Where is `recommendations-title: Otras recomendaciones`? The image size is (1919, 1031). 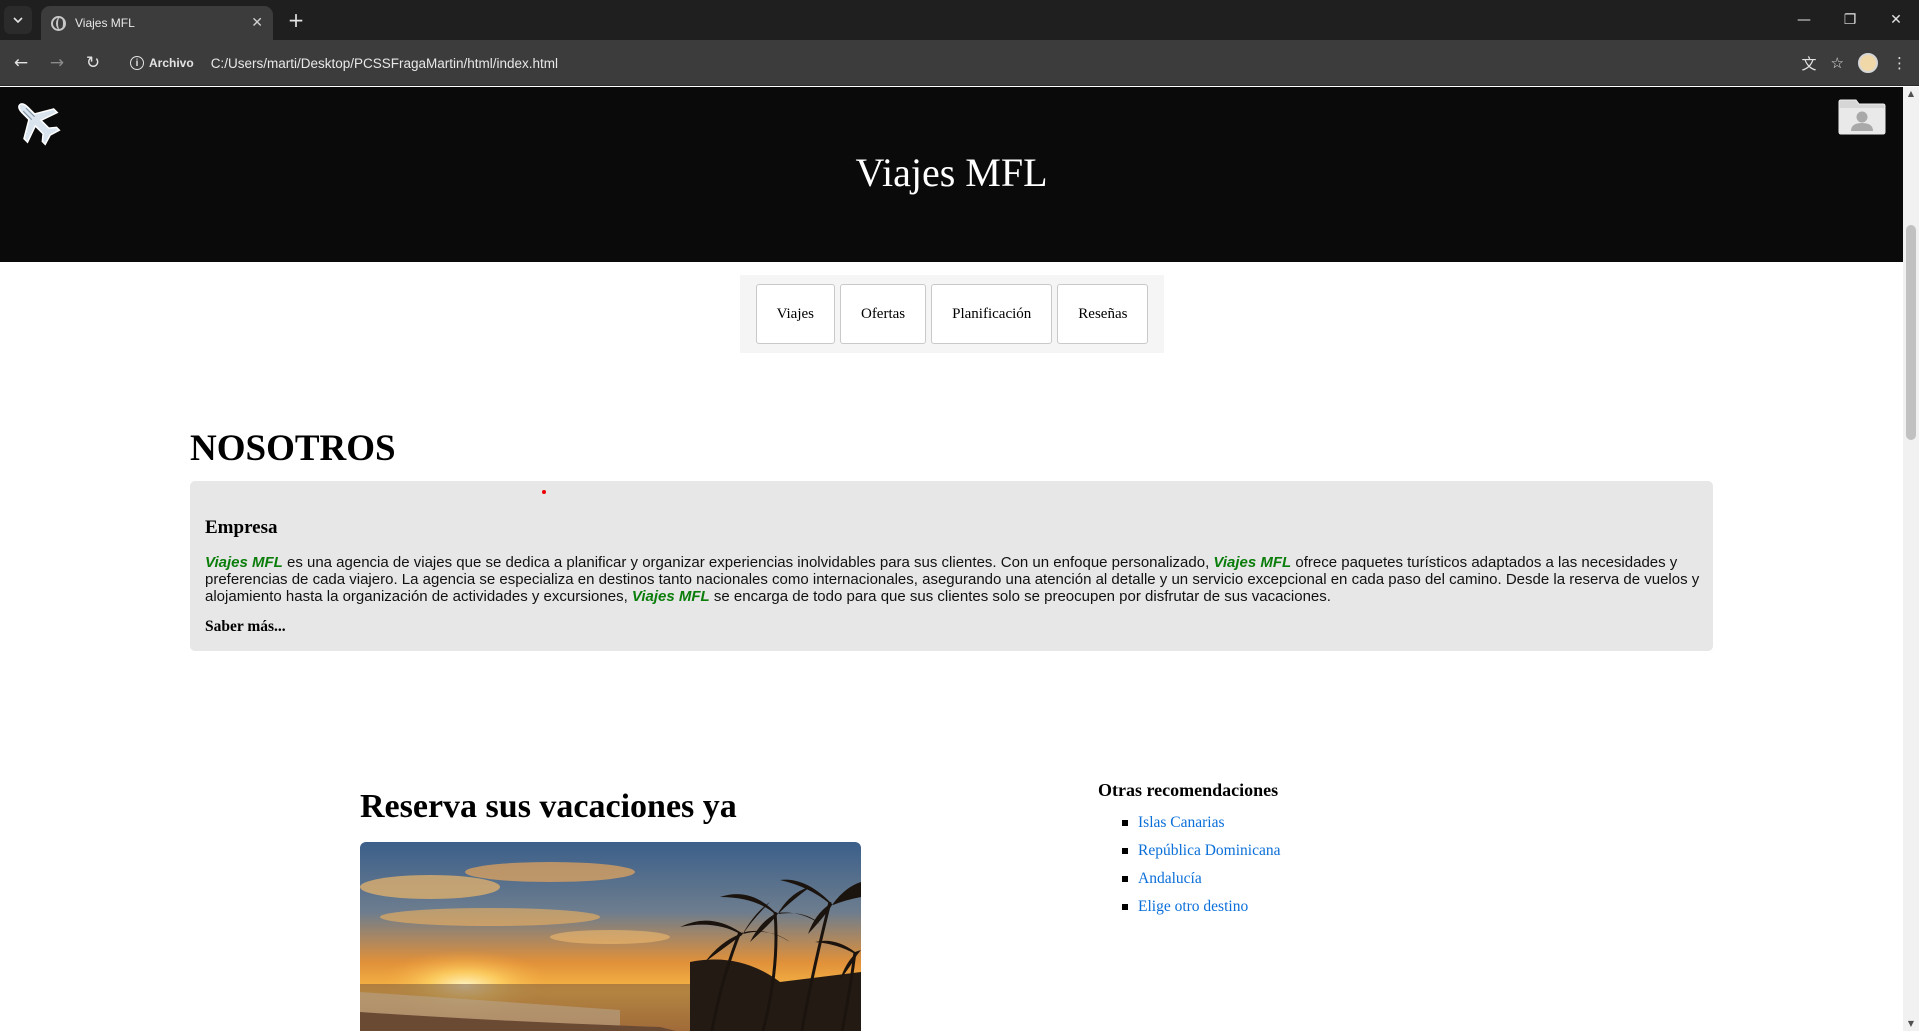
recommendations-title: Otras recomendaciones is located at coordinates (1188, 790).